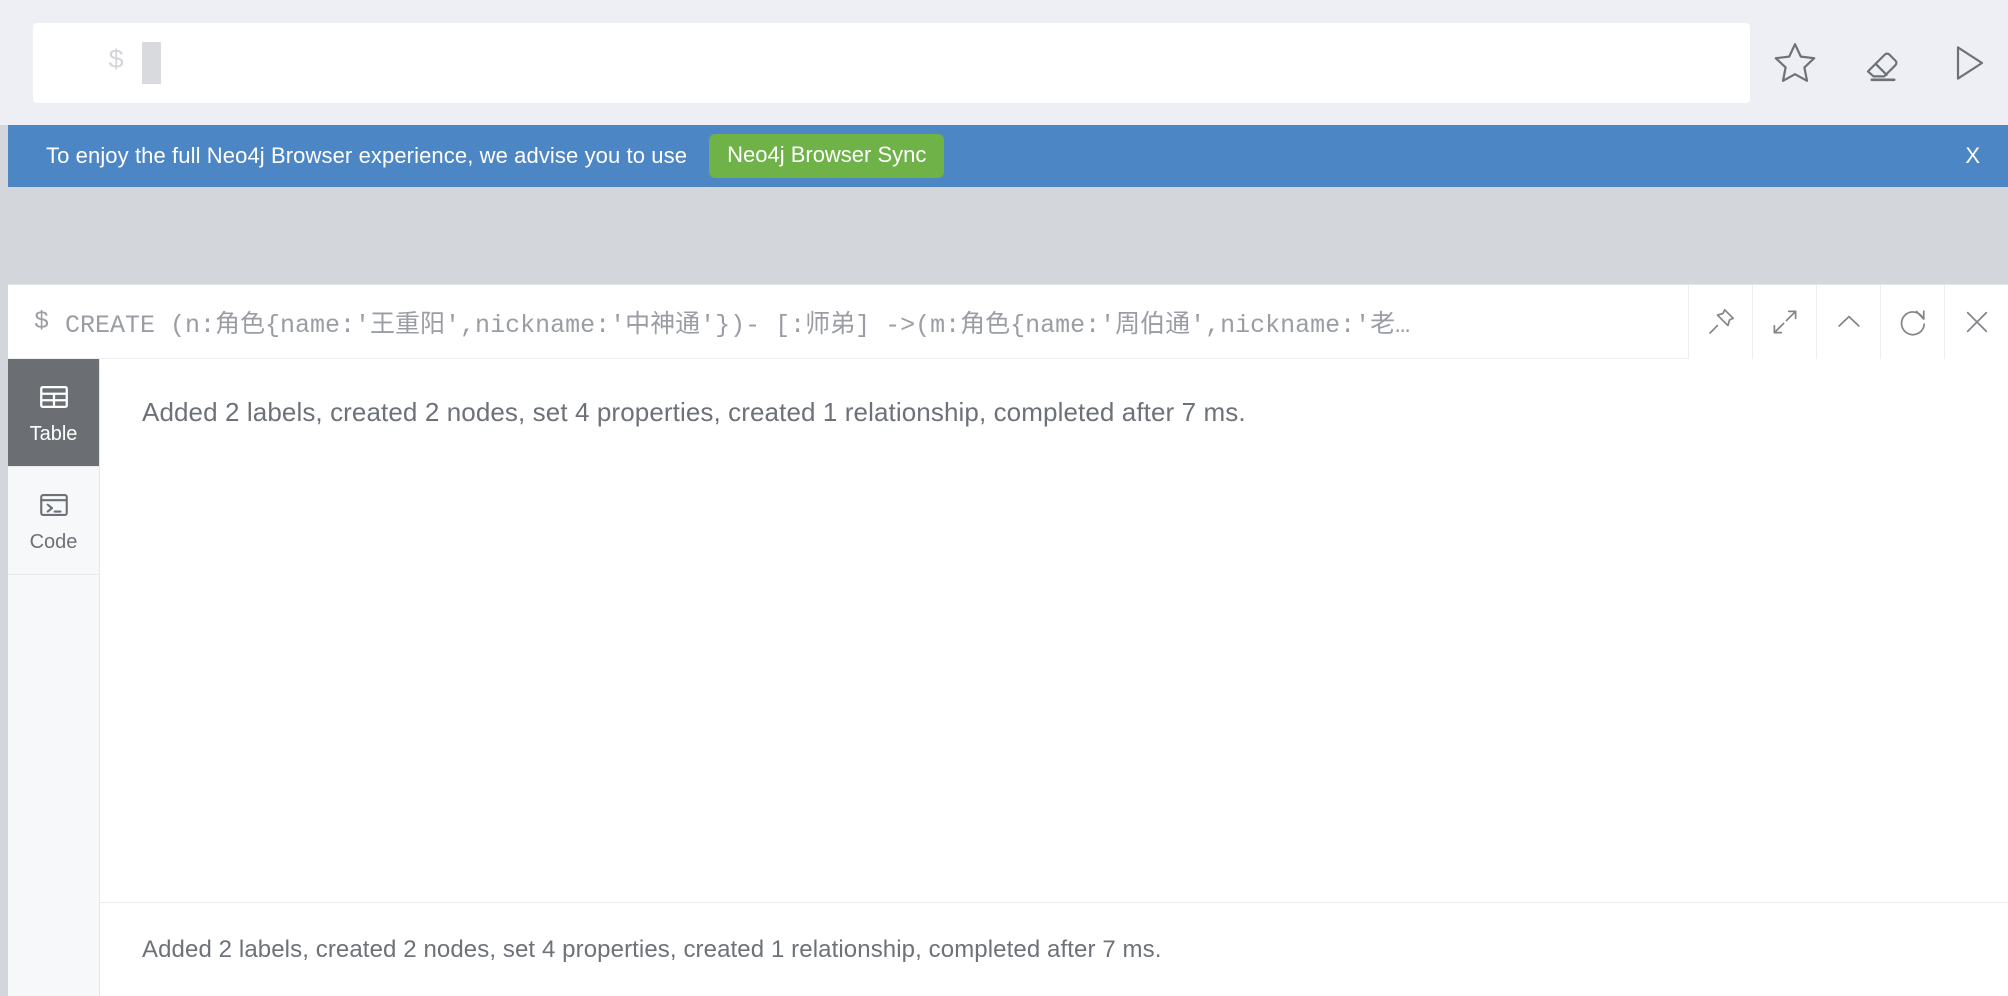 The height and width of the screenshot is (996, 2008). I want to click on eraser-icon, so click(1881, 63).